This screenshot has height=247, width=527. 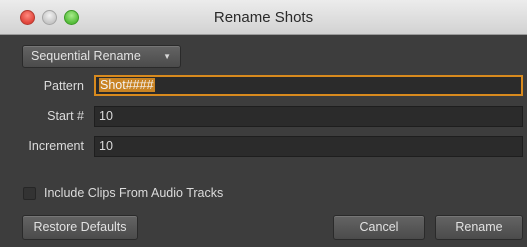 I want to click on increment-label: Increment, so click(x=56, y=146).